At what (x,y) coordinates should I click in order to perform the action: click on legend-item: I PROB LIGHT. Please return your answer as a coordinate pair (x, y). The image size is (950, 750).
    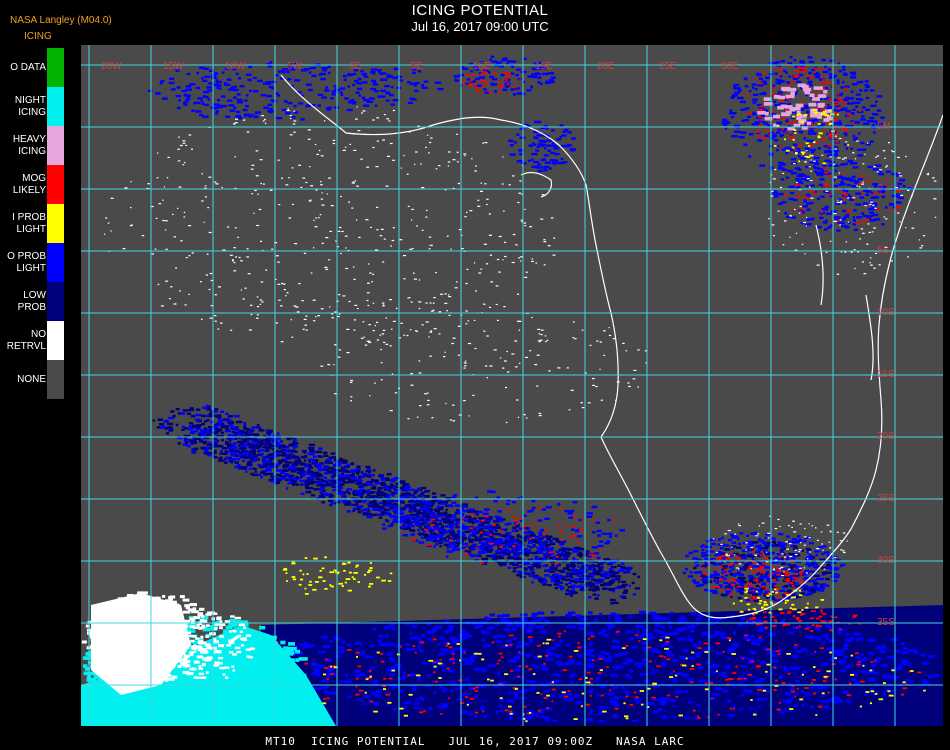
    Looking at the image, I should click on (33, 223).